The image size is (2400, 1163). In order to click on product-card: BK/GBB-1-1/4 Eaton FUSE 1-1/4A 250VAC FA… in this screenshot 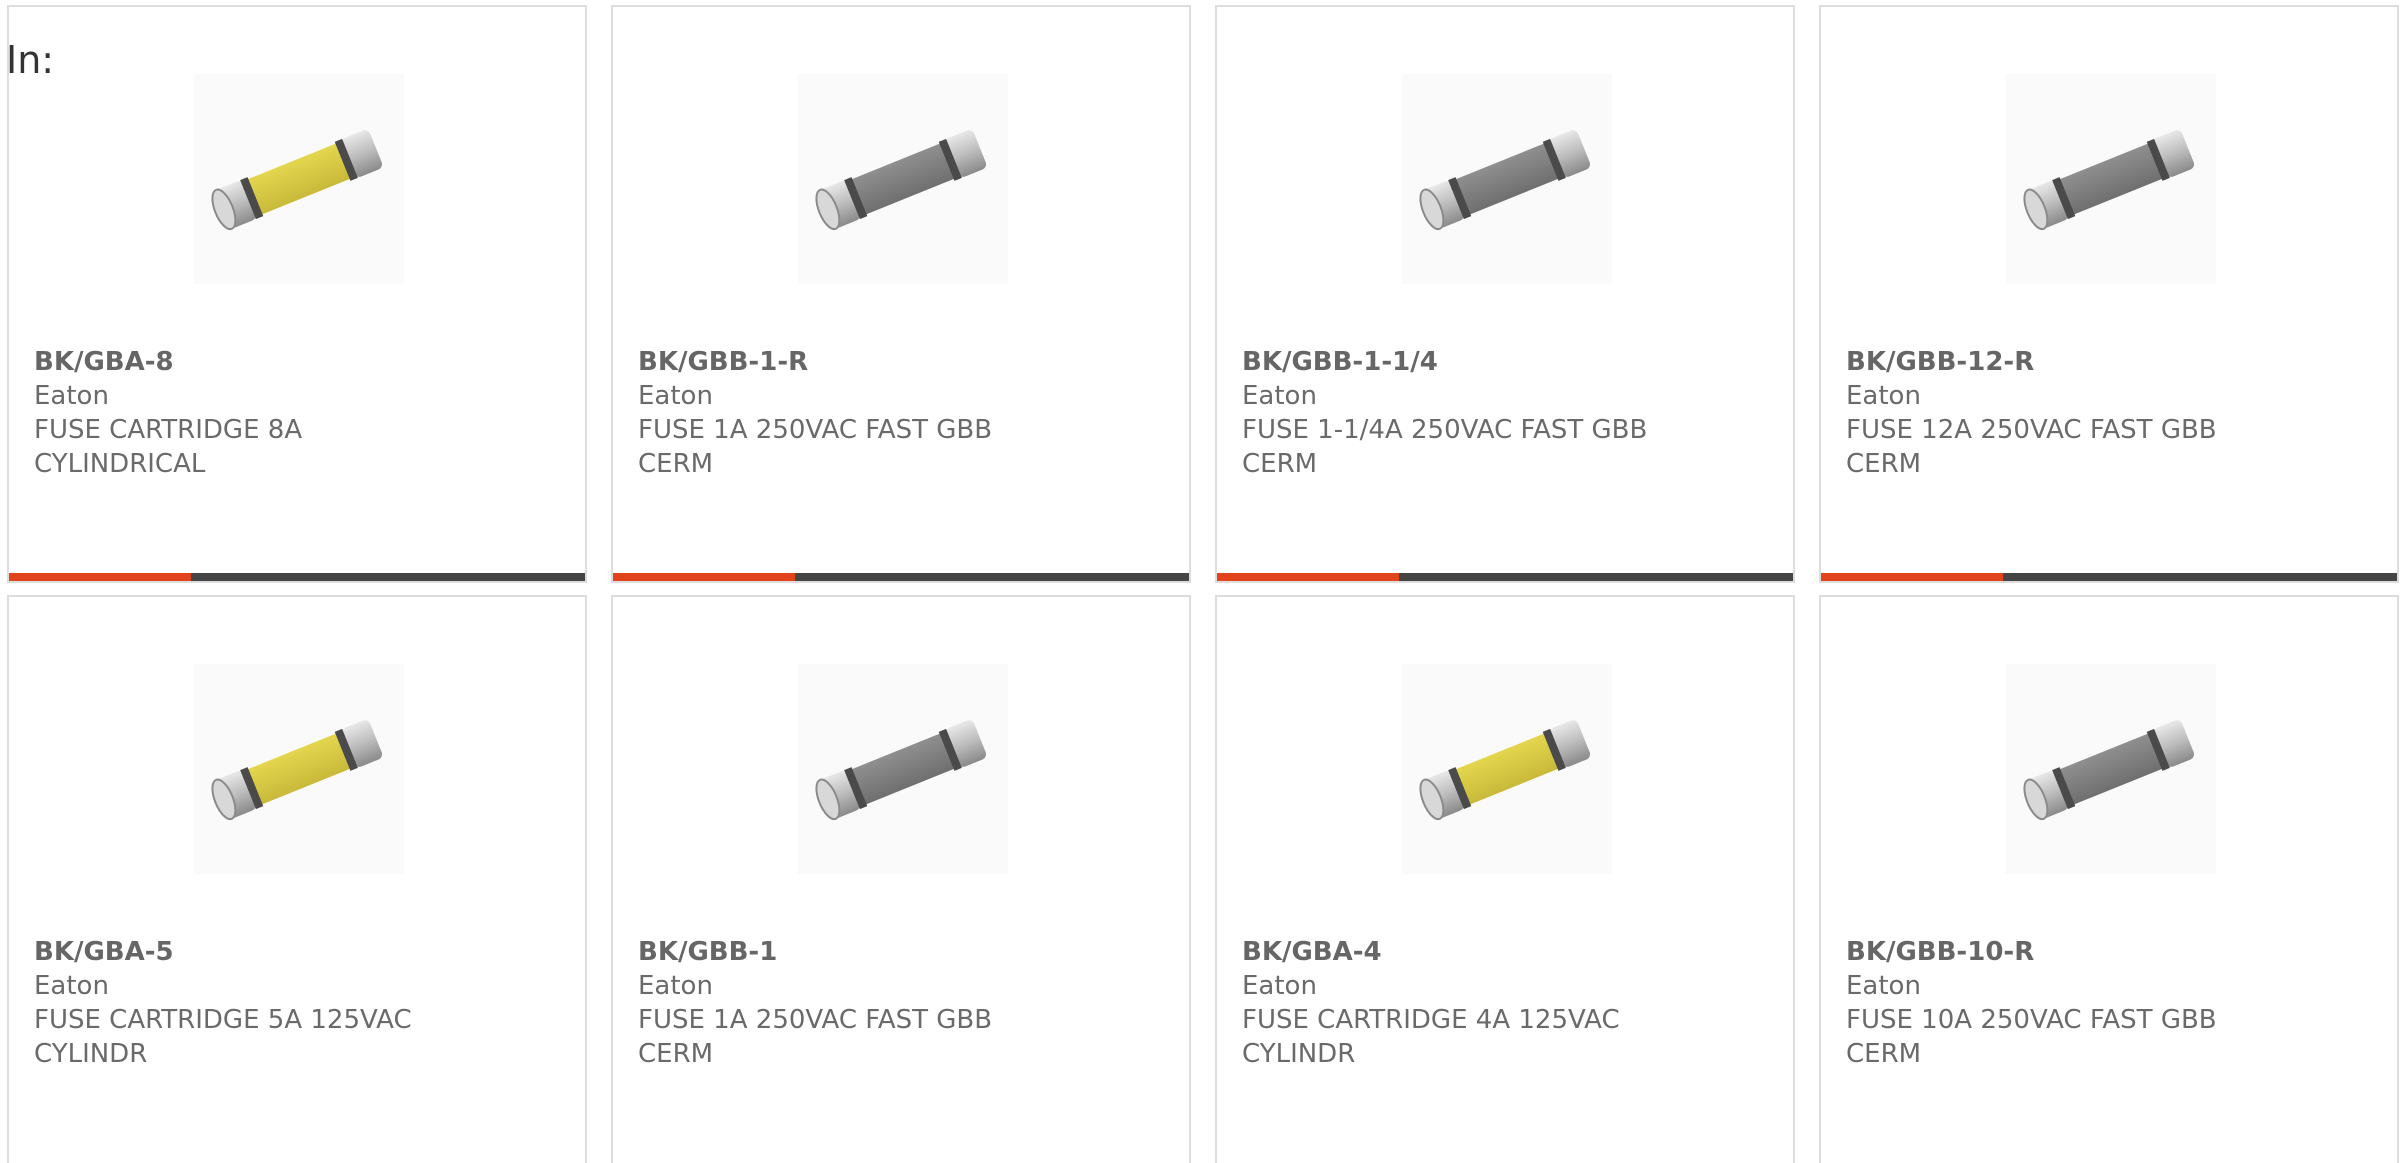, I will do `click(1505, 294)`.